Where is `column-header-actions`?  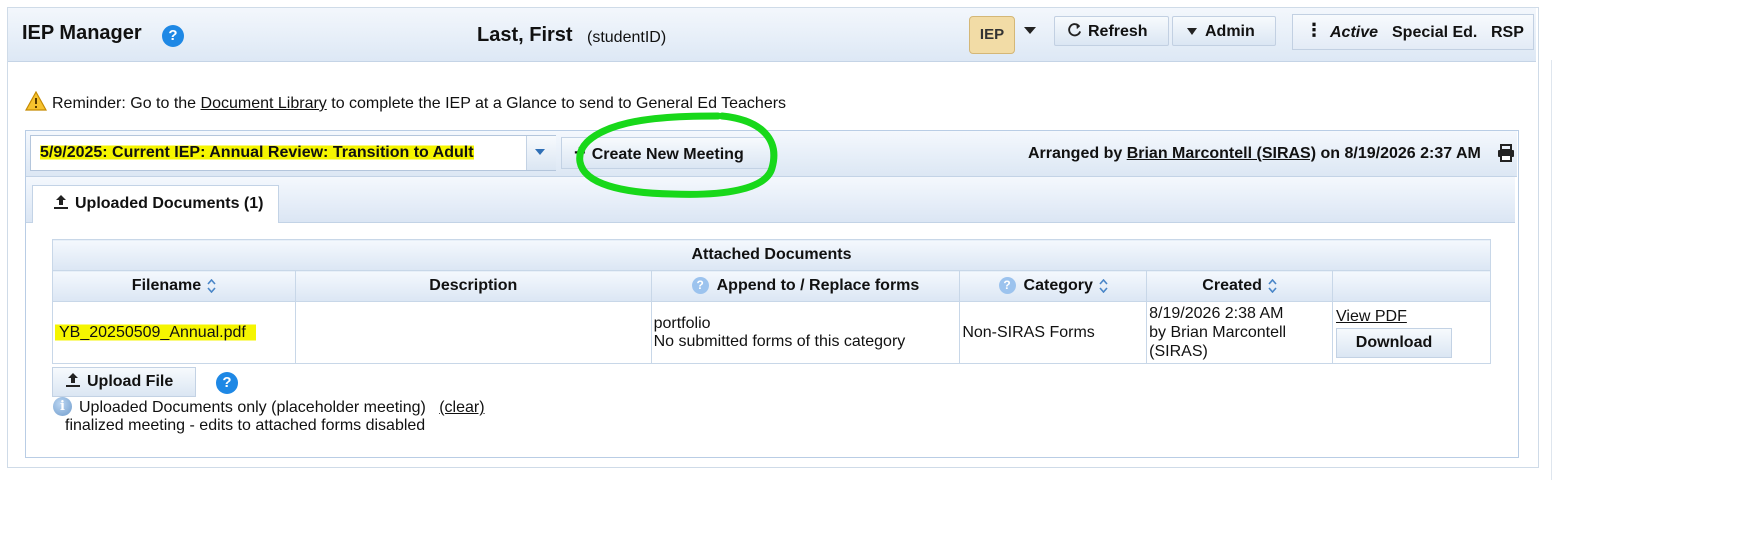 column-header-actions is located at coordinates (1411, 286).